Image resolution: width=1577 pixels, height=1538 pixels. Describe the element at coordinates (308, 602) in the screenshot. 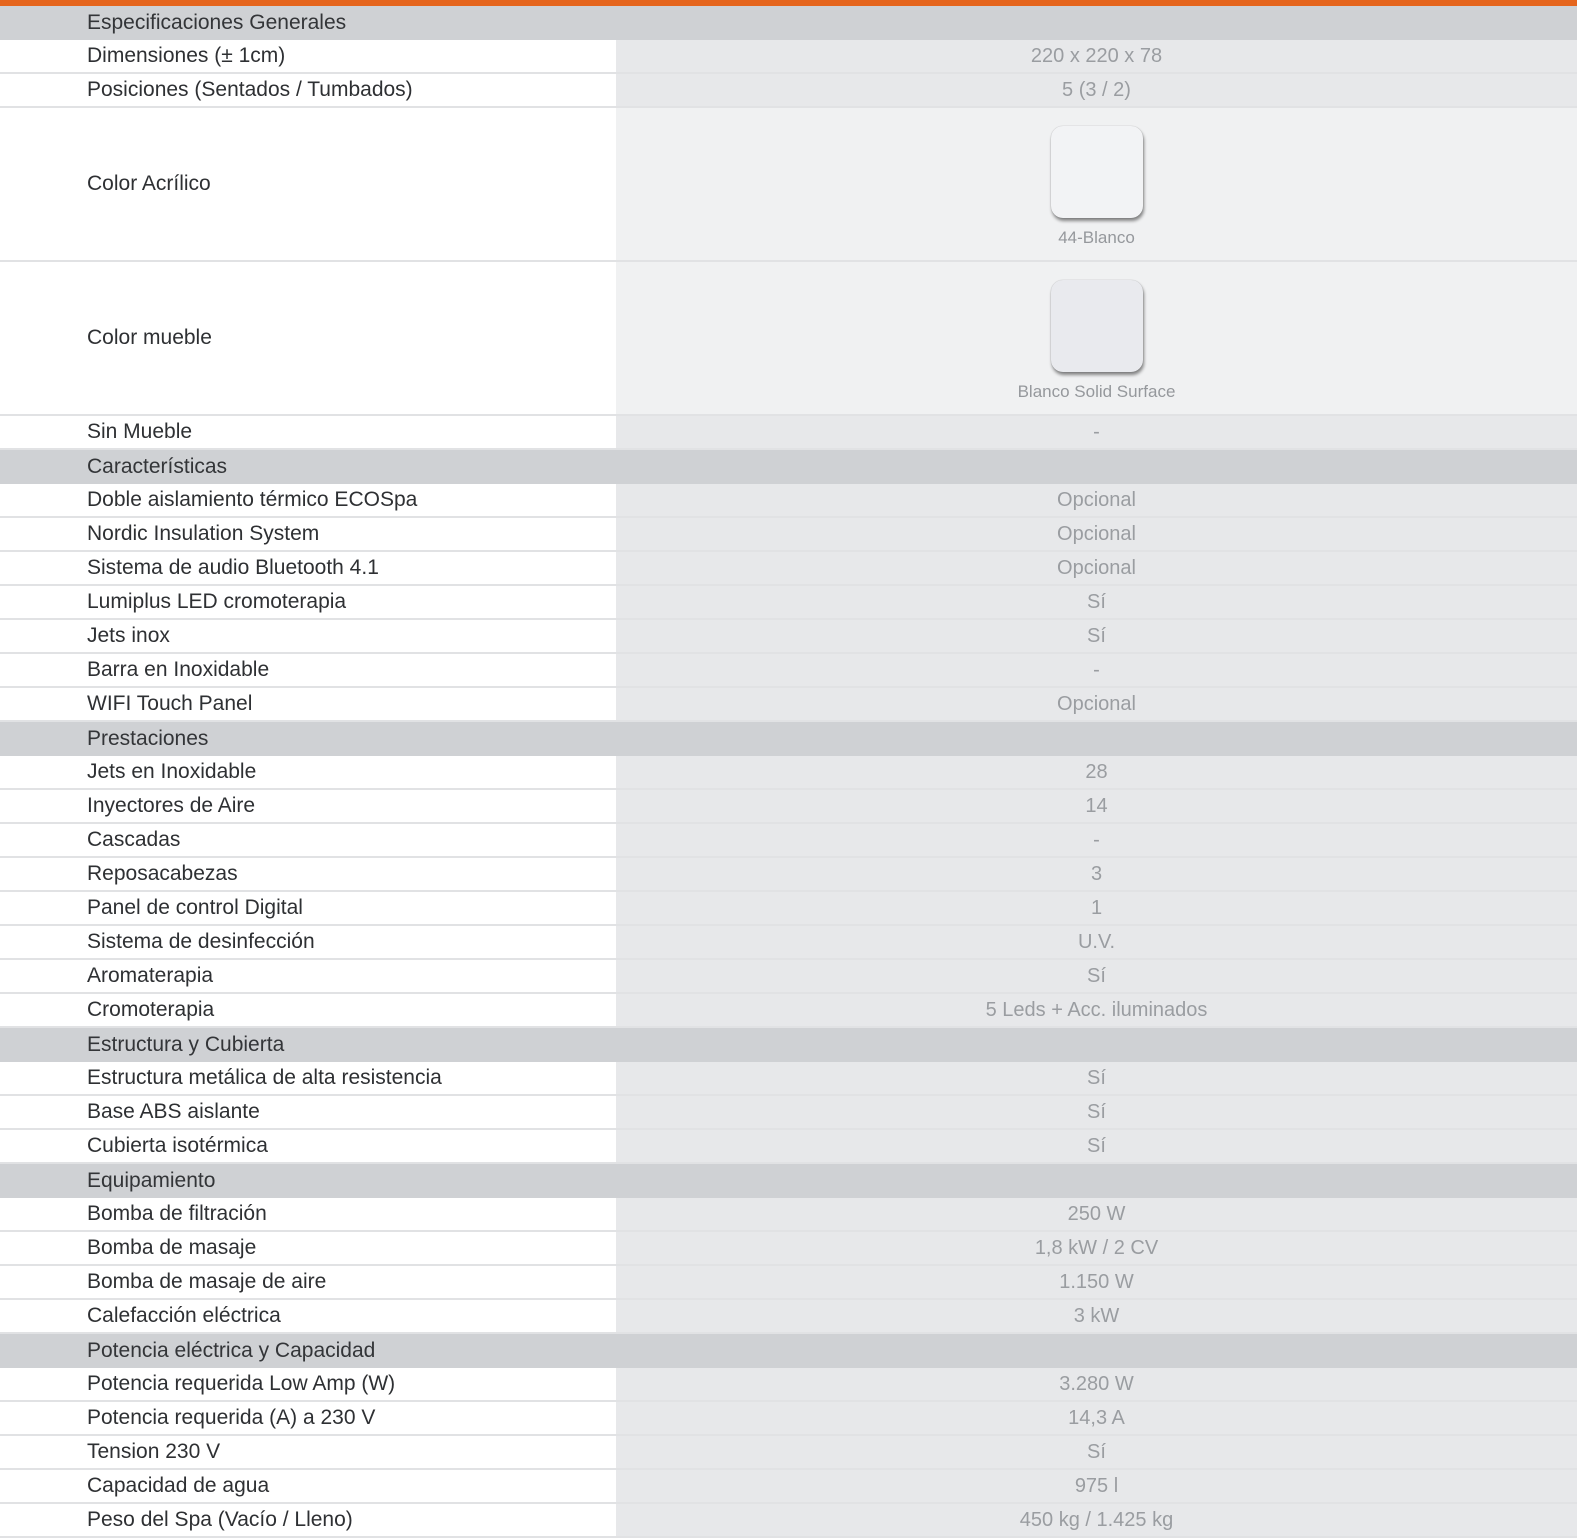

I see `row-label: Lumiplus LED cromoterapia` at that location.